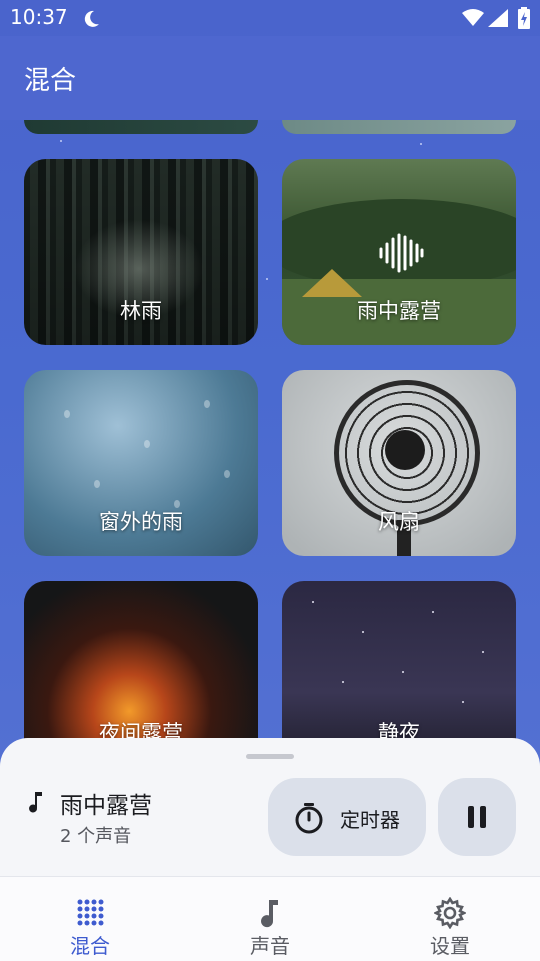 This screenshot has height=961, width=540. I want to click on pause-button, so click(477, 817).